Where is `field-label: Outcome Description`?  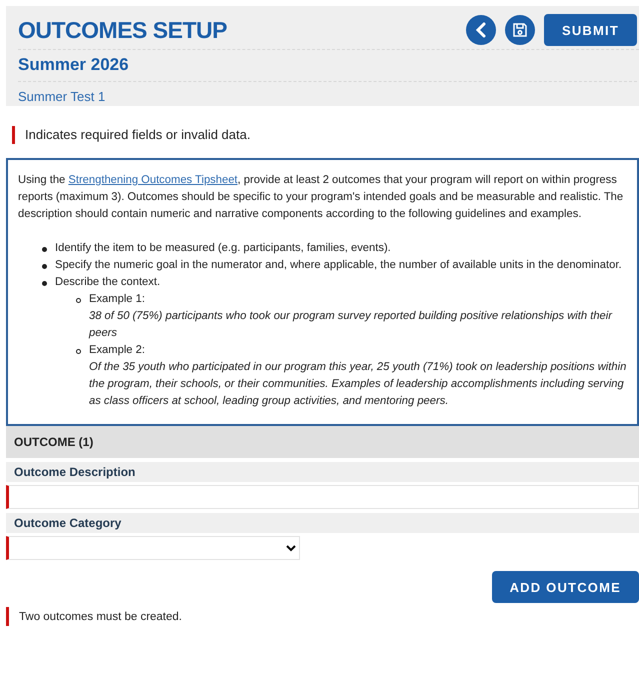 field-label: Outcome Description is located at coordinates (322, 472).